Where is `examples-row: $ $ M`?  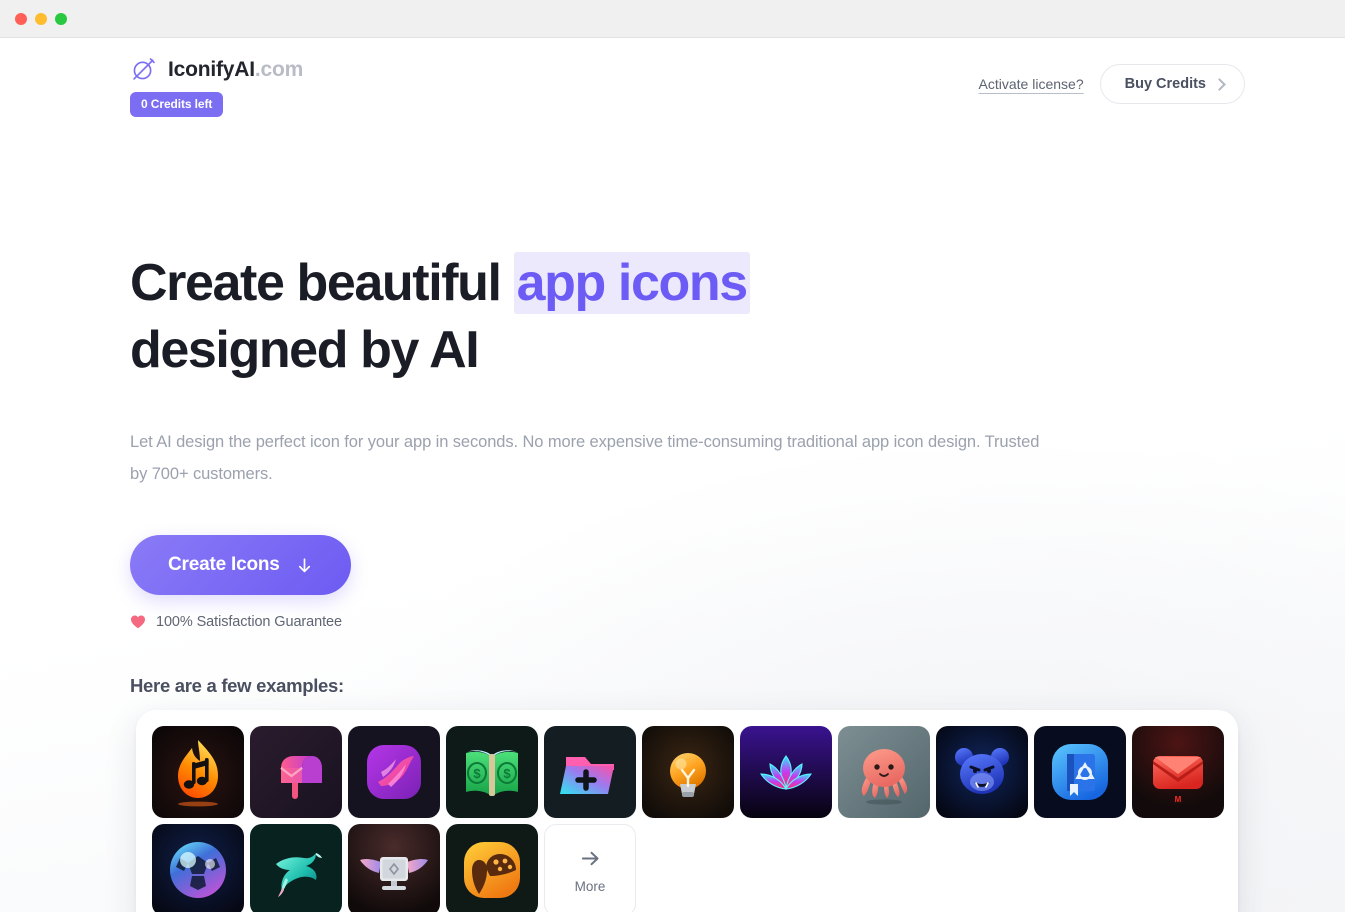 examples-row: $ $ M is located at coordinates (688, 772).